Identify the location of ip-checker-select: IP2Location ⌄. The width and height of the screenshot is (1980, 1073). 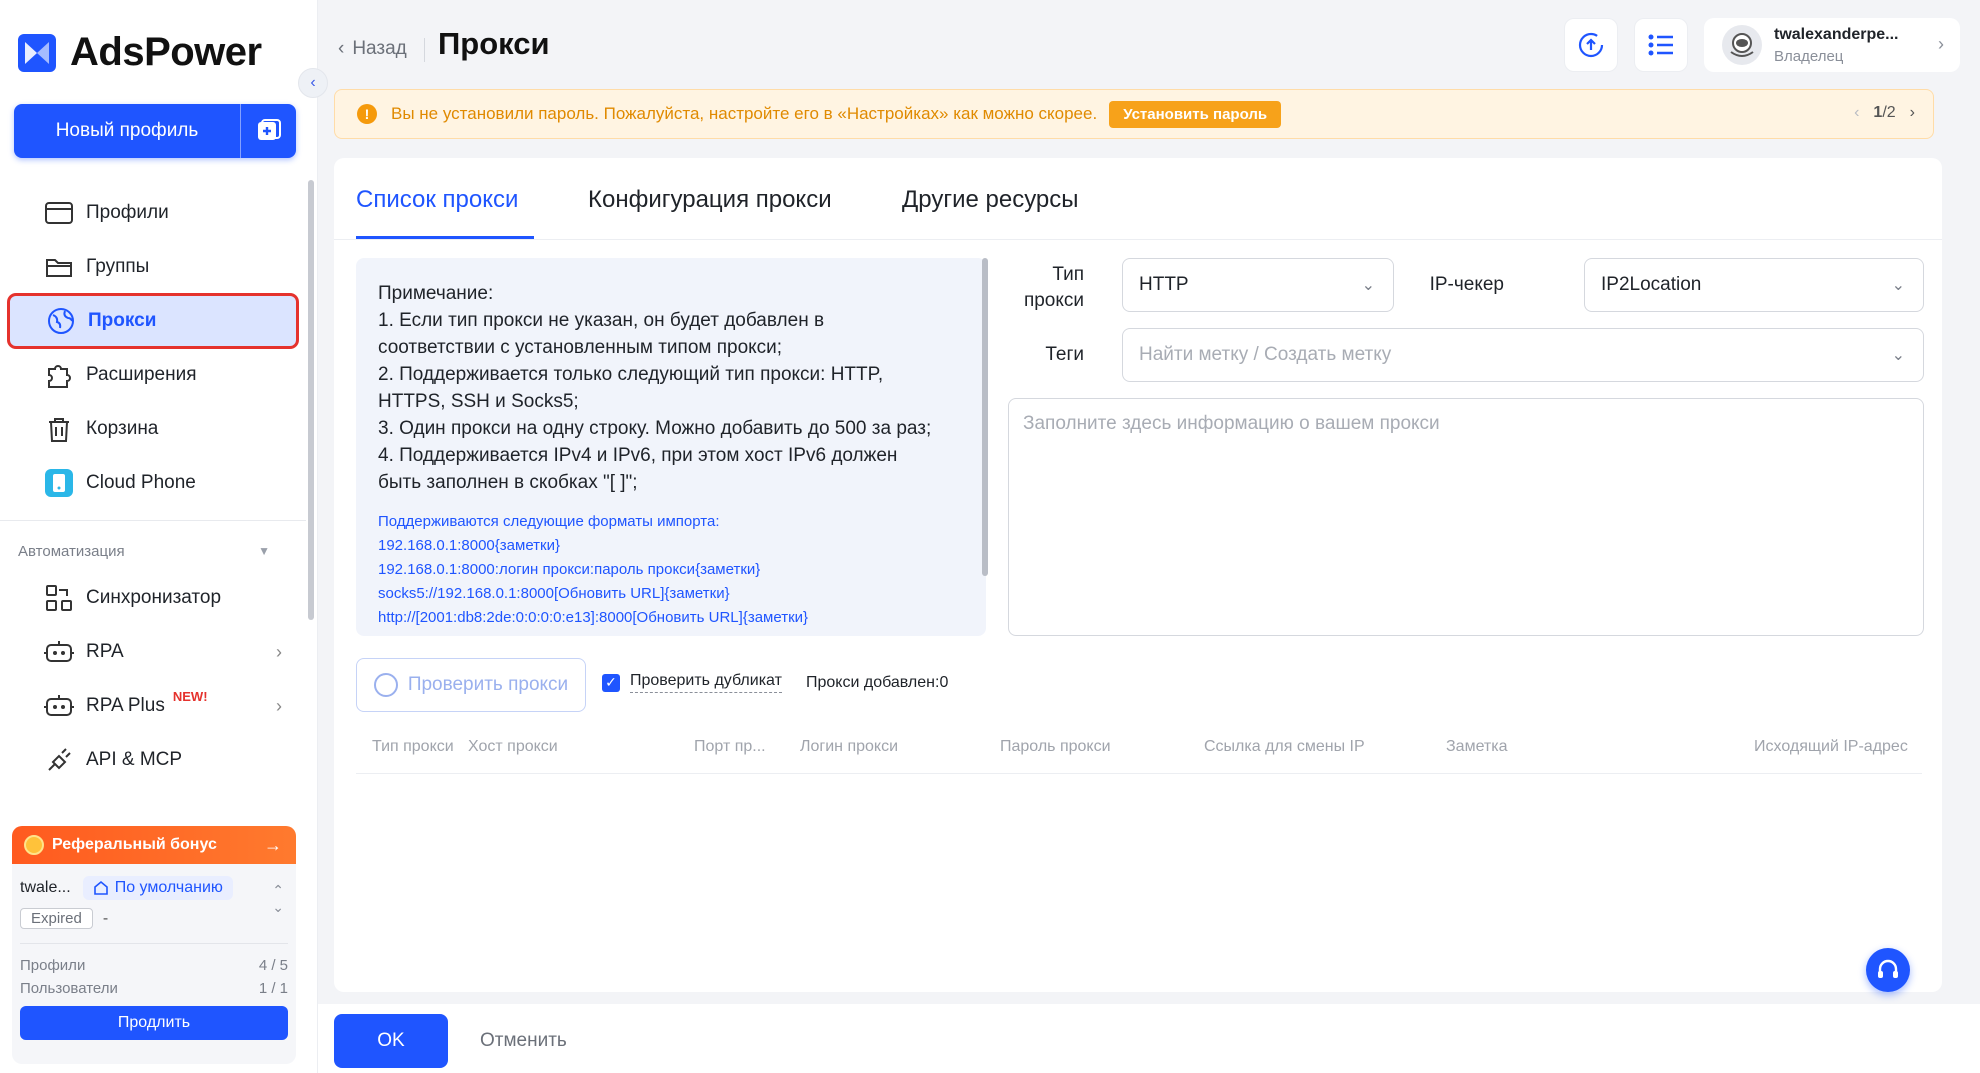
(1754, 285).